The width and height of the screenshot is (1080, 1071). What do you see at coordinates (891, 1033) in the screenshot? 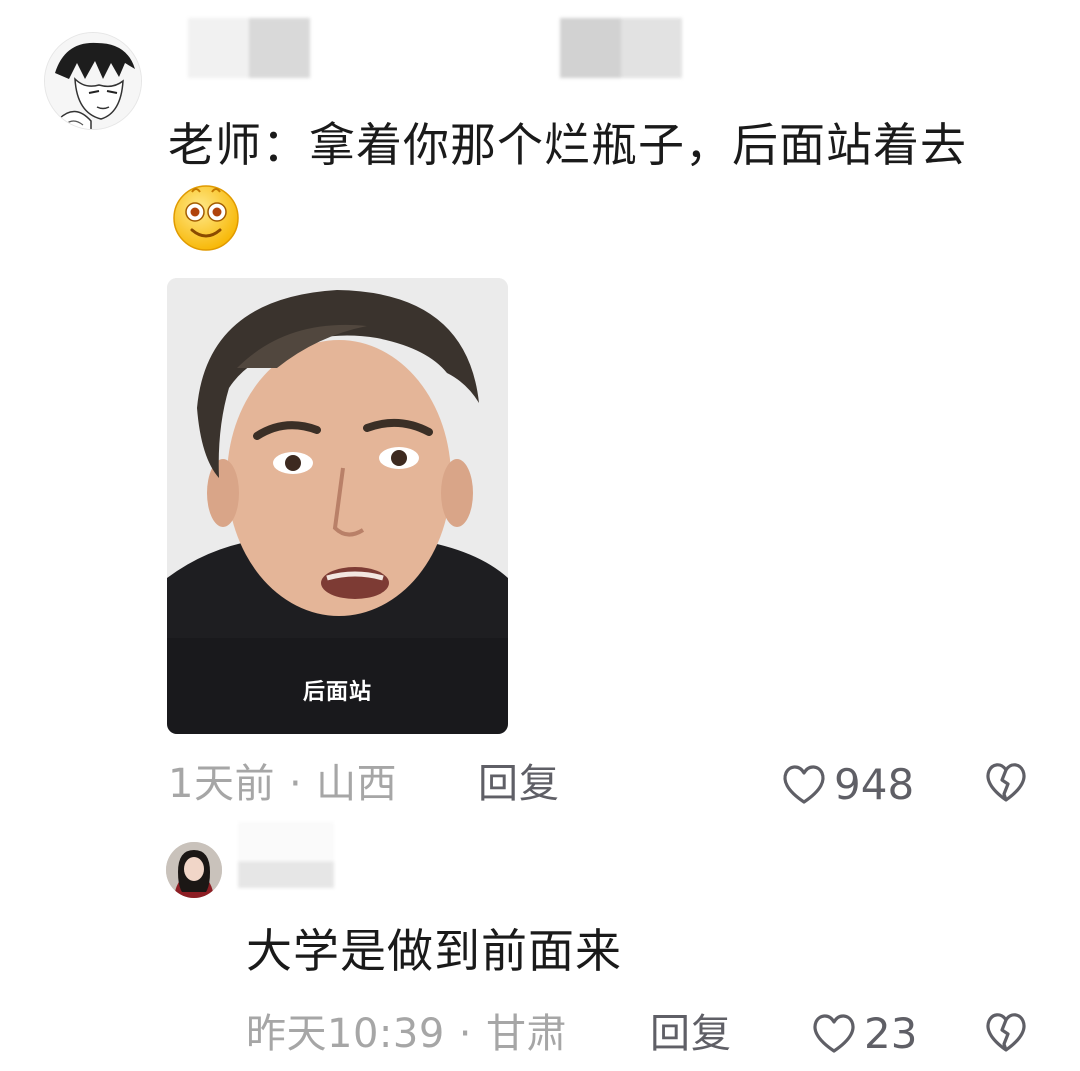
I see `reply-like-count: 23` at bounding box center [891, 1033].